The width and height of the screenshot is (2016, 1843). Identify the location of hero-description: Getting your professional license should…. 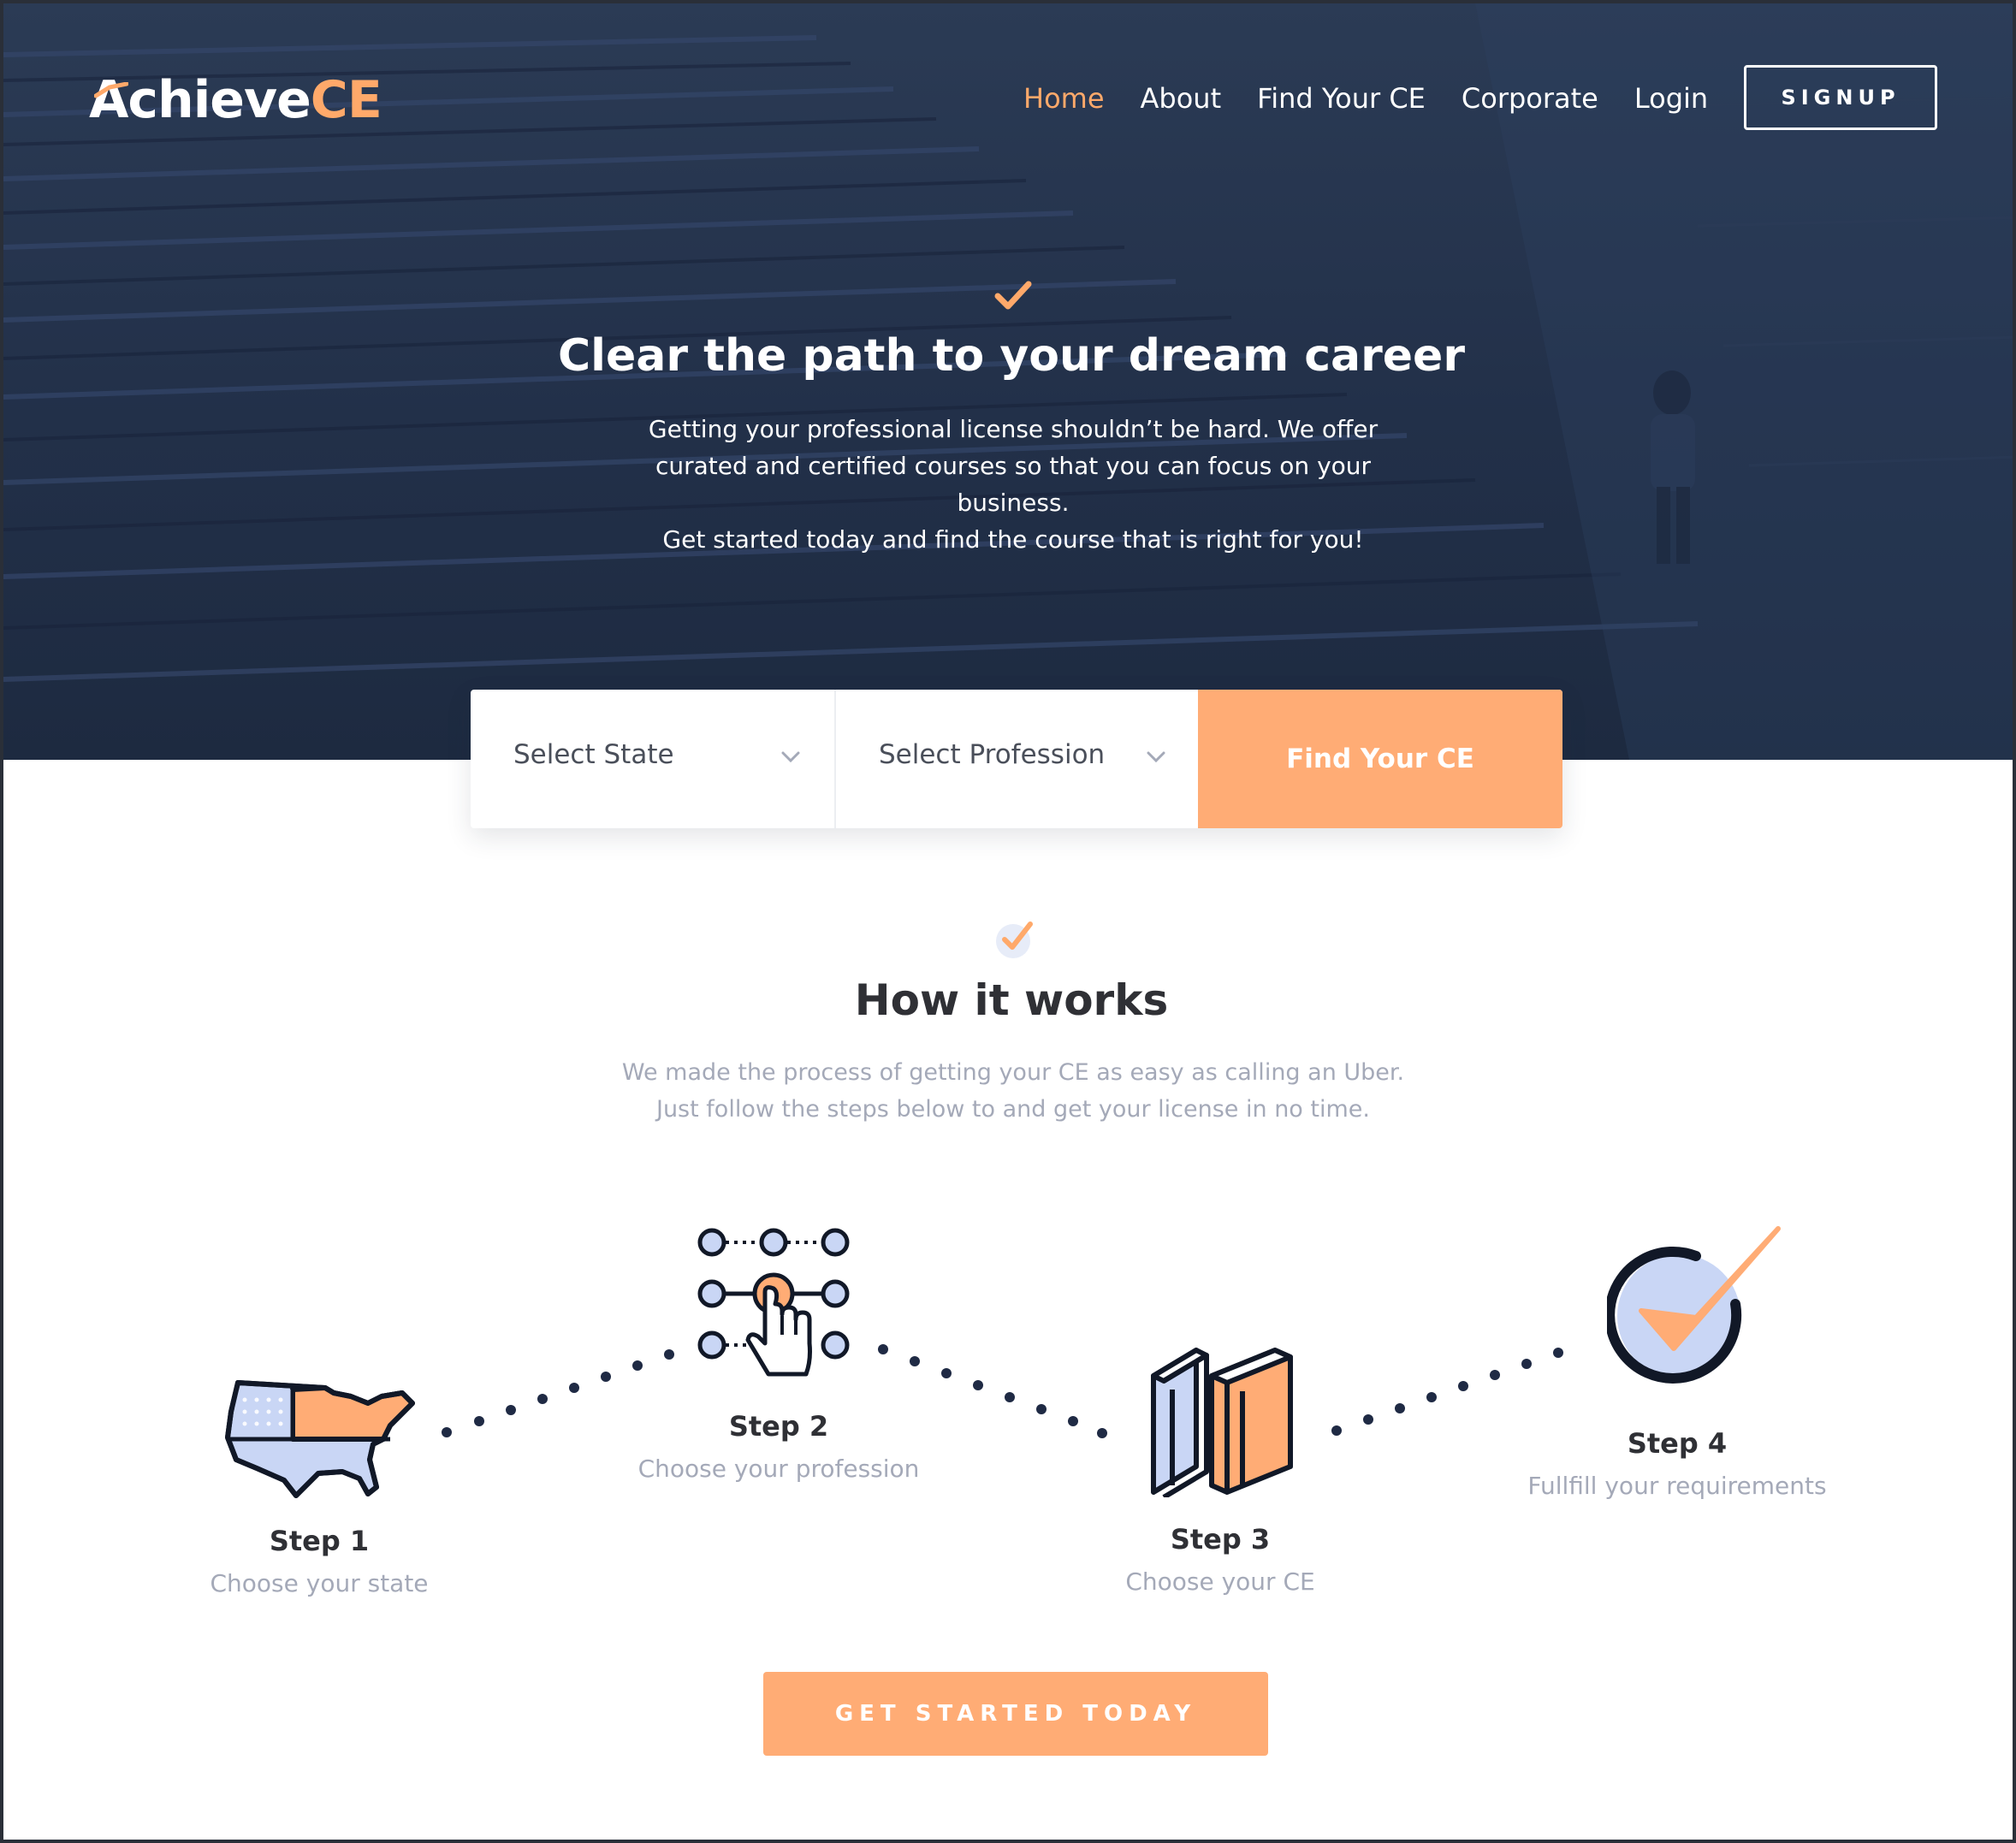
(1013, 484).